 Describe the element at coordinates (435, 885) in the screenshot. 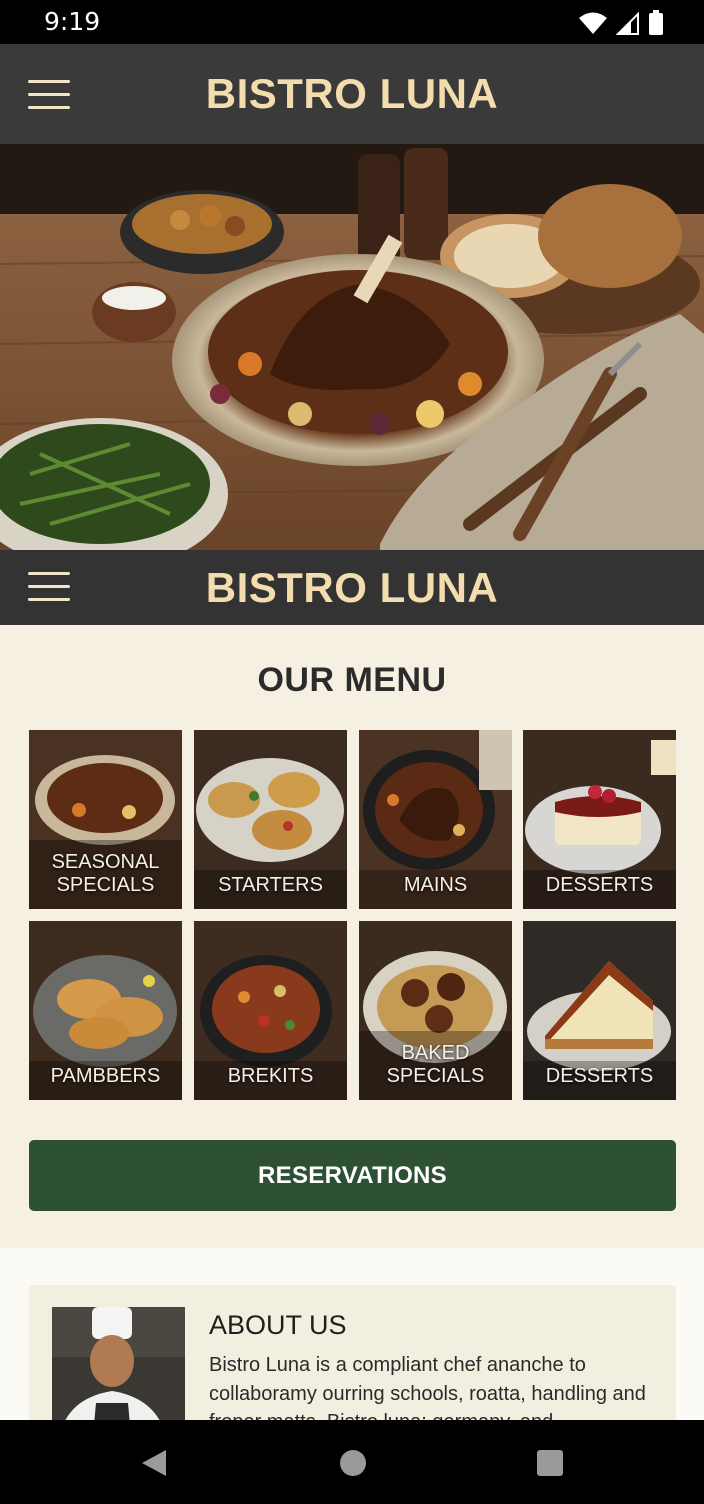

I see `tile-label: MAINS` at that location.